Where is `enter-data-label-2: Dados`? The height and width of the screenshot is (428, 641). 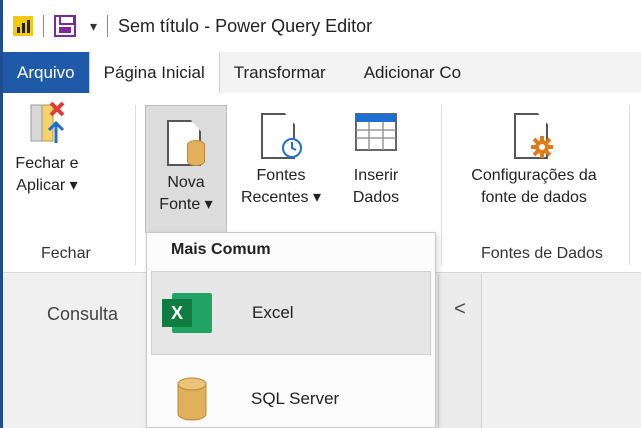 enter-data-label-2: Dados is located at coordinates (376, 197).